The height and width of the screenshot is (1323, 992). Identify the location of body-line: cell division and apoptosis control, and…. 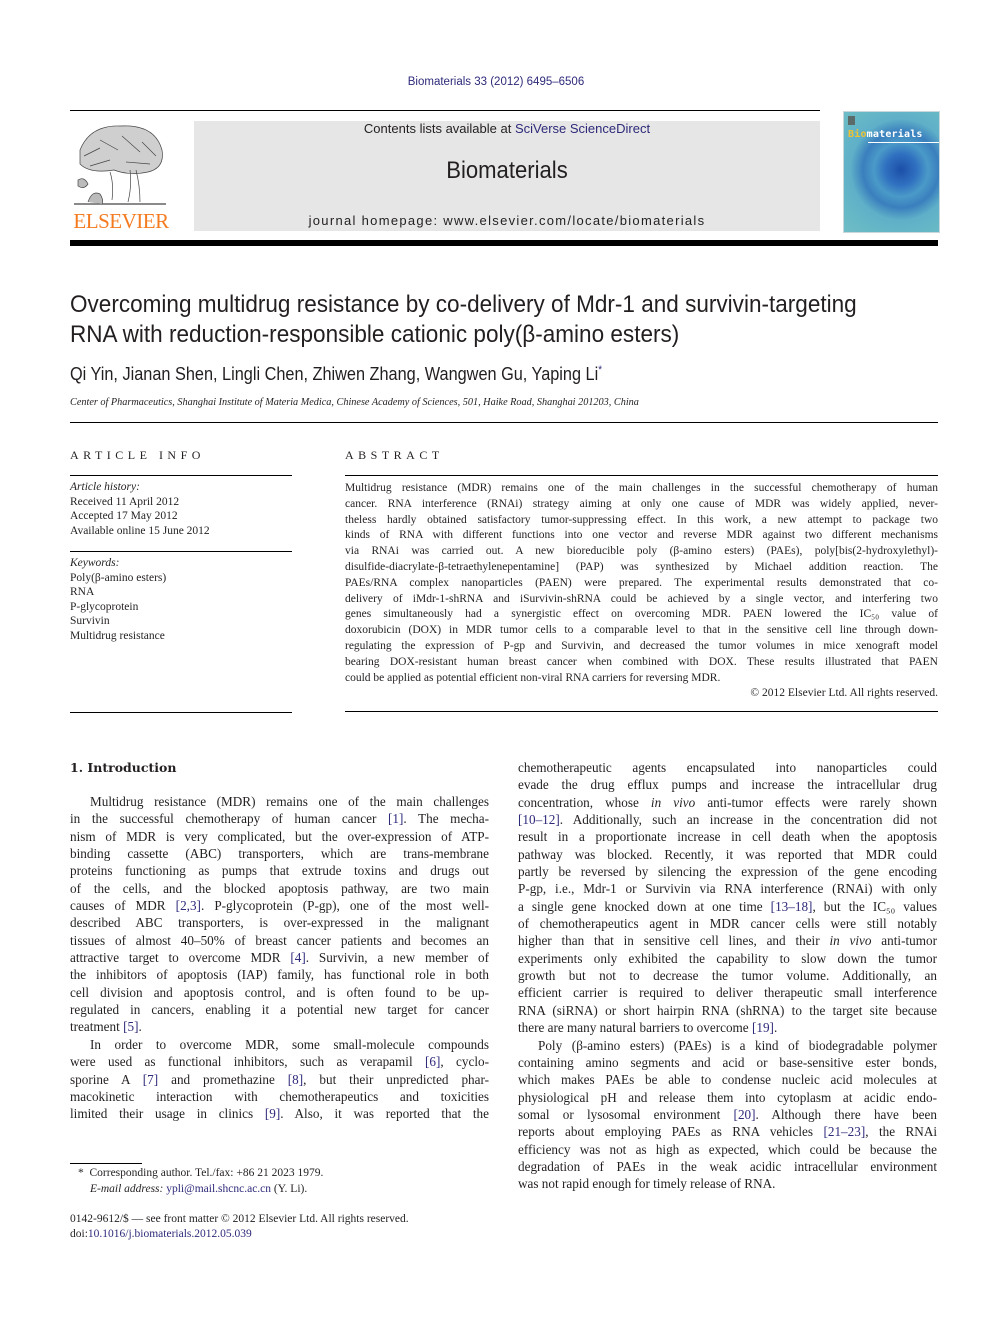
(279, 992).